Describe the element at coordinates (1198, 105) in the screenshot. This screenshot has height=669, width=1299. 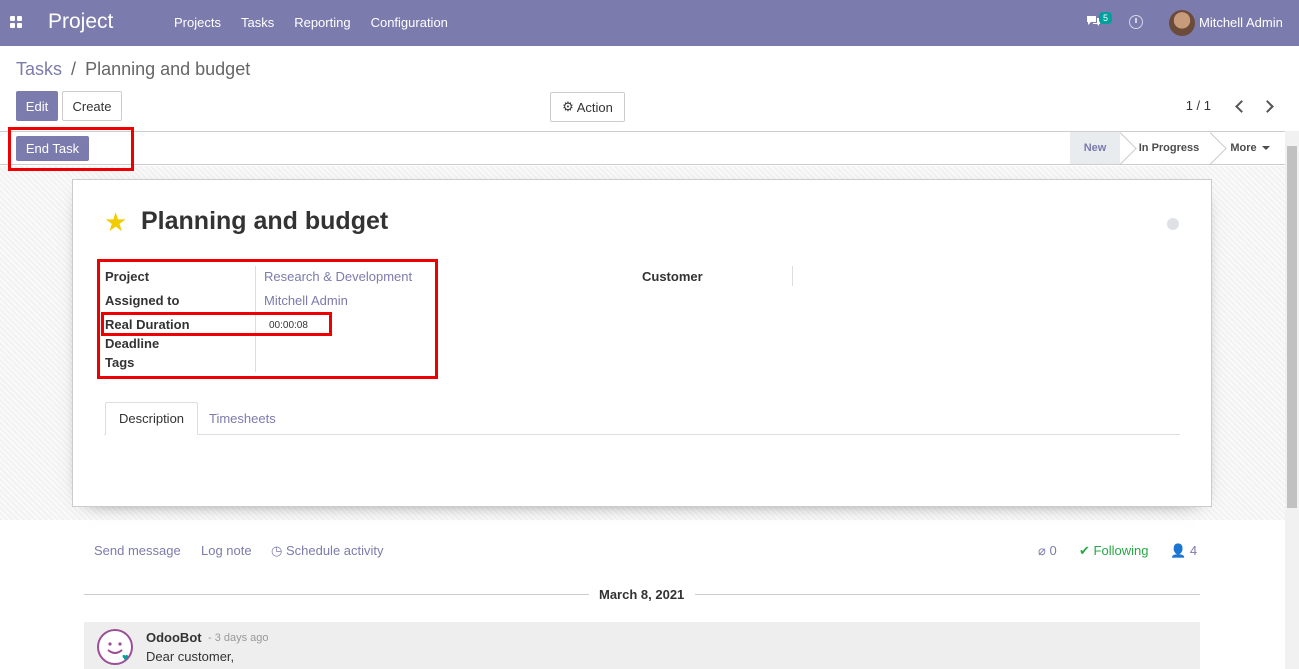
I see `pager-value: 1 / 1` at that location.